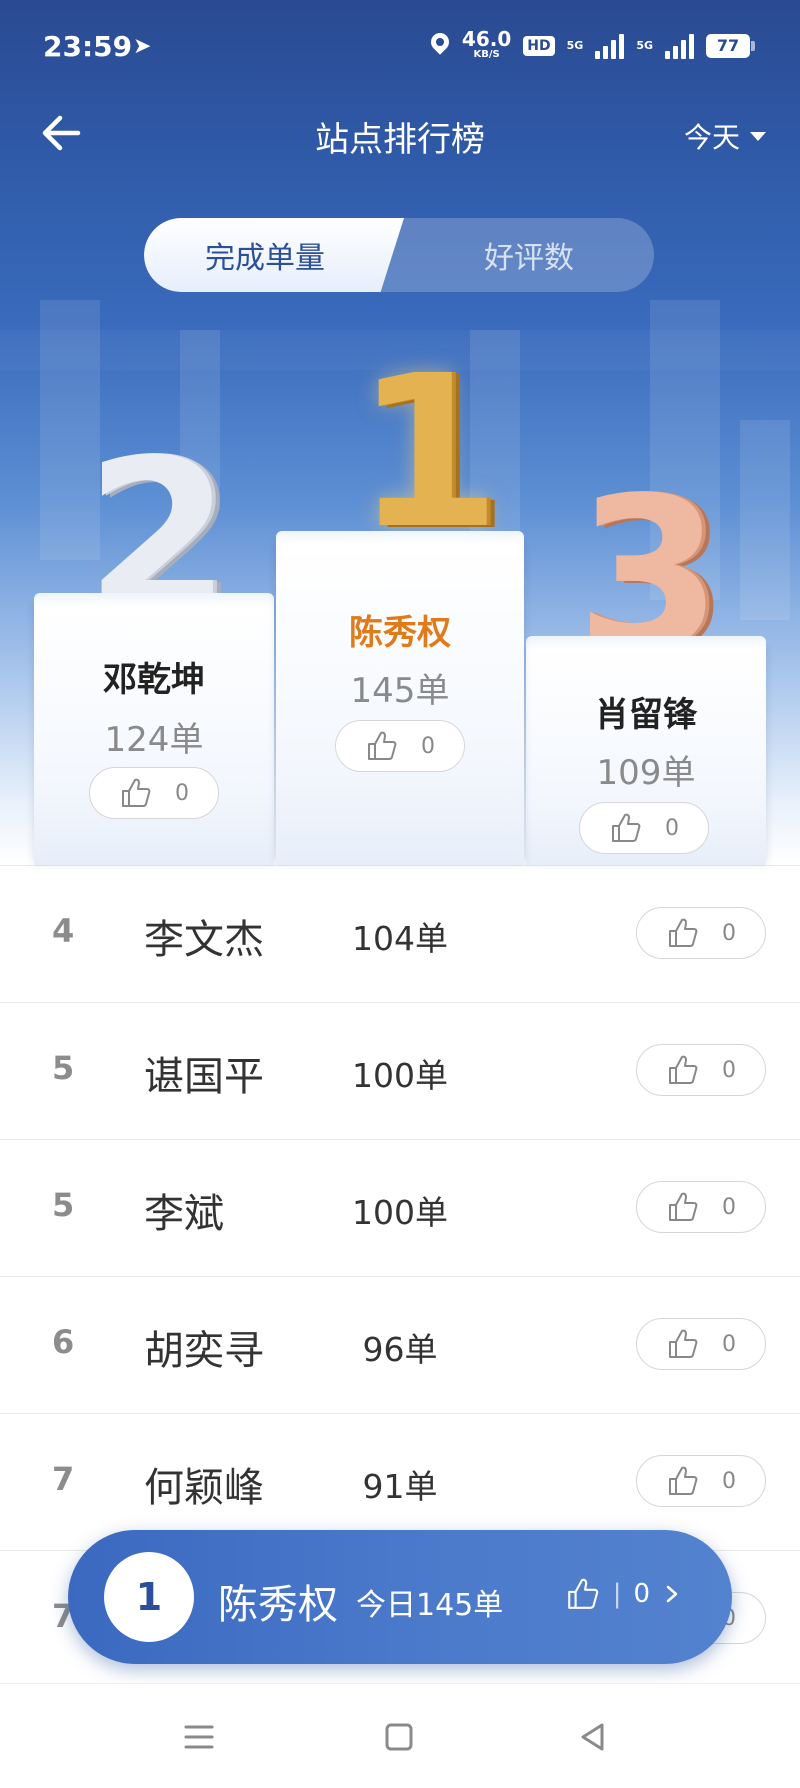  Describe the element at coordinates (184, 1214) in the screenshot. I see `list-name: 李斌` at that location.